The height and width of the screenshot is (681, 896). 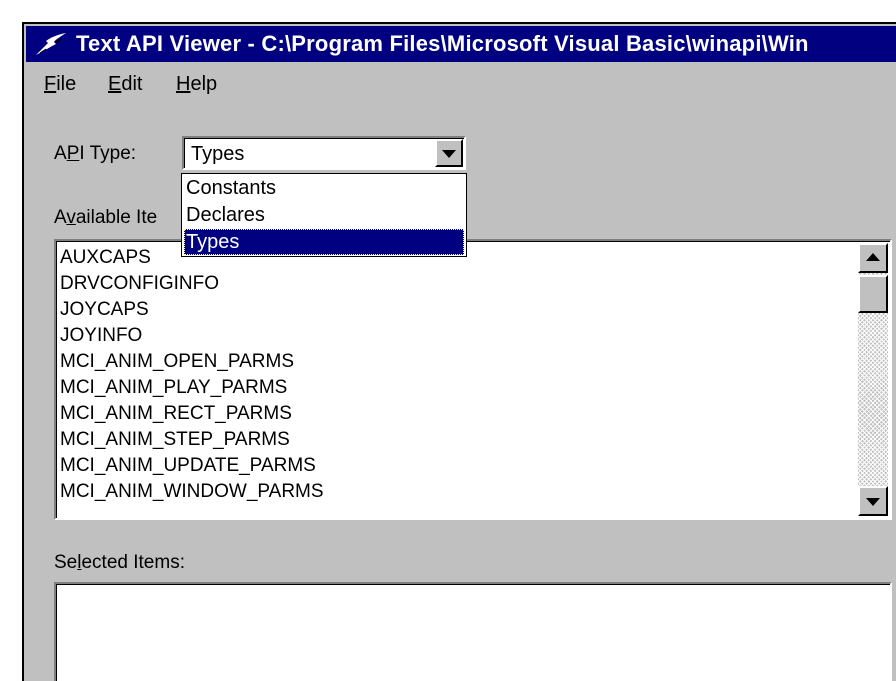 What do you see at coordinates (458, 466) in the screenshot?
I see `list-item: MCI_ANIM_UPDATE_PARMS` at bounding box center [458, 466].